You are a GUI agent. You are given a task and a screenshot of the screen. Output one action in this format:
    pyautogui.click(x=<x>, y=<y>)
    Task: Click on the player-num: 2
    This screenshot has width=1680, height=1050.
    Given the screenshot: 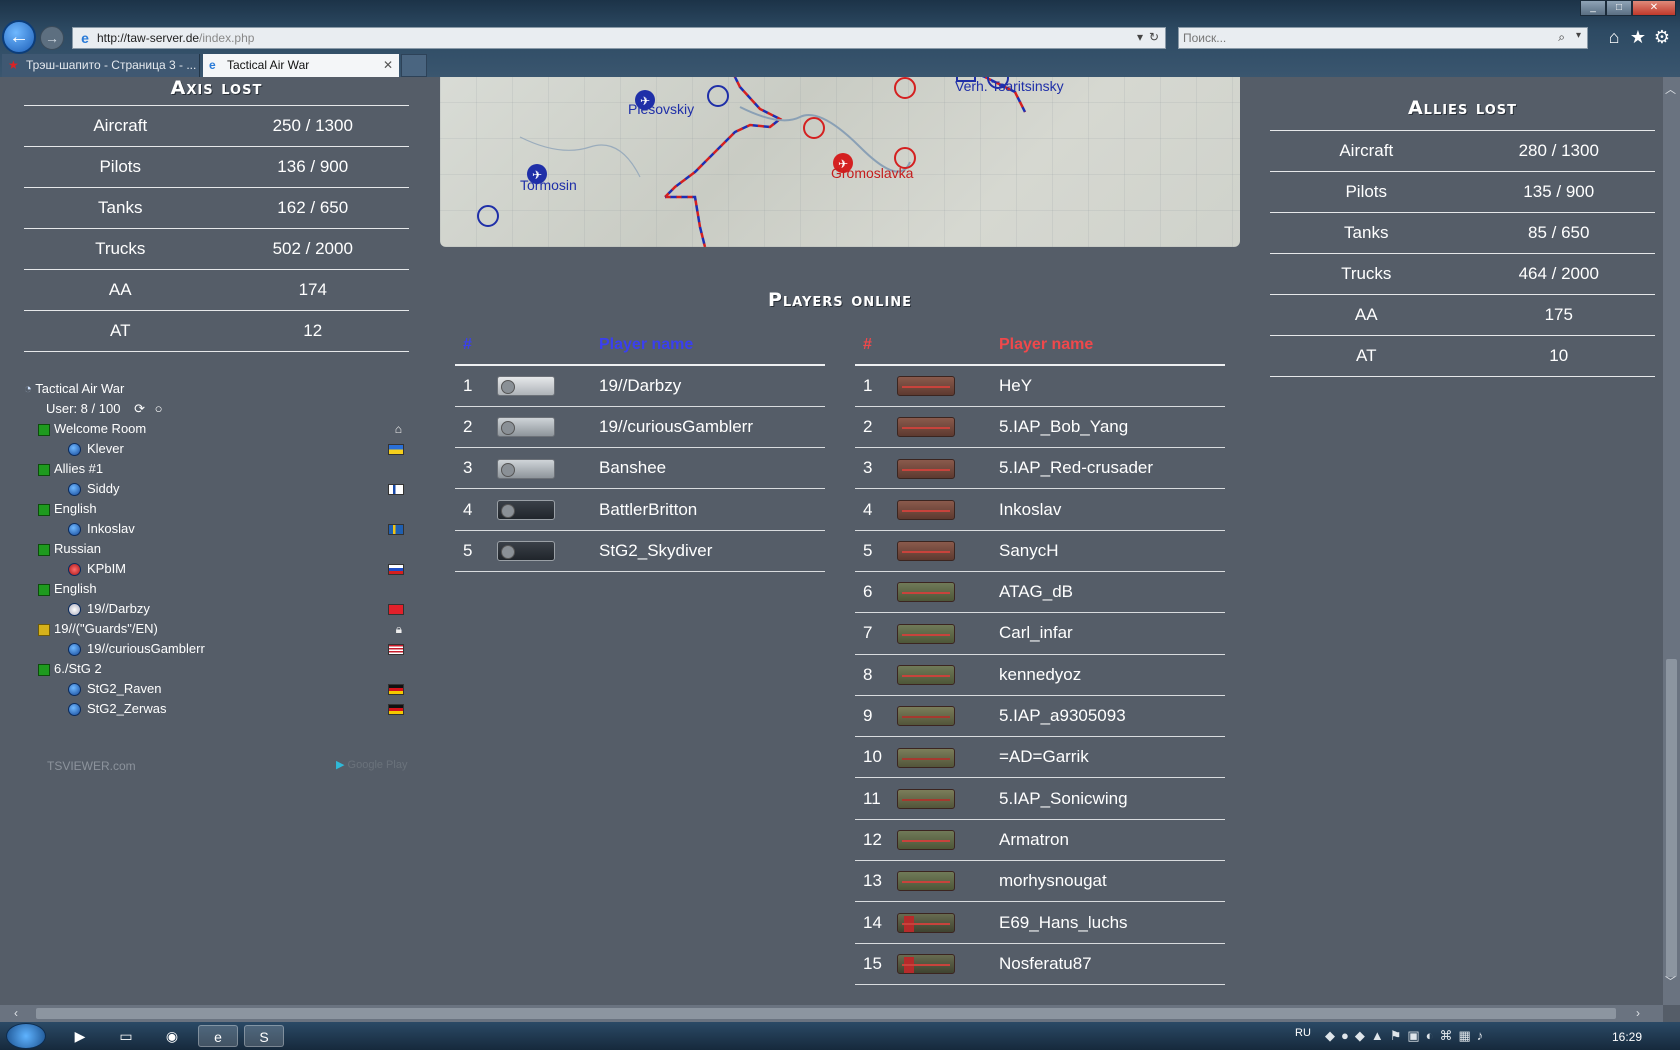 What is the action you would take?
    pyautogui.click(x=476, y=427)
    